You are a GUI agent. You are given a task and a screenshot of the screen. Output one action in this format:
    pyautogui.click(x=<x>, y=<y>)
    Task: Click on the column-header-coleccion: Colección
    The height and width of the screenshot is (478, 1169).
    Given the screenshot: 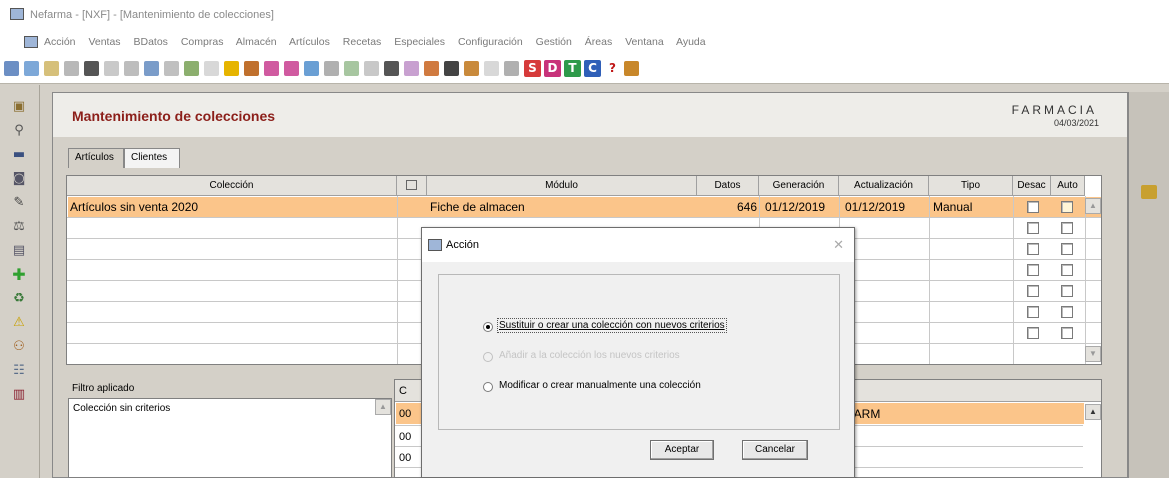 What is the action you would take?
    pyautogui.click(x=232, y=186)
    